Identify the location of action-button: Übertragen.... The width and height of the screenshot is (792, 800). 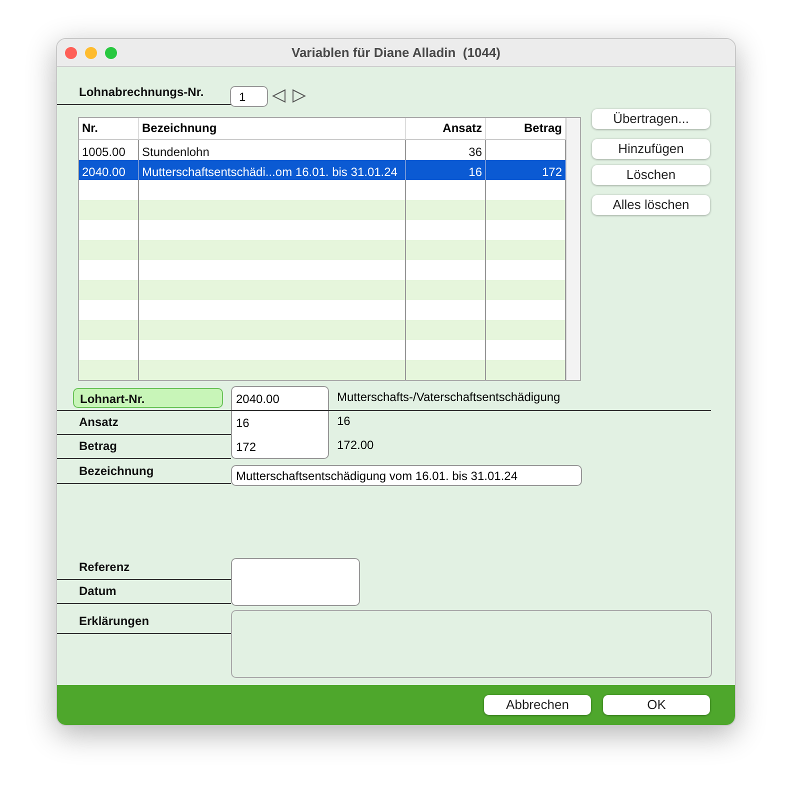
(651, 119).